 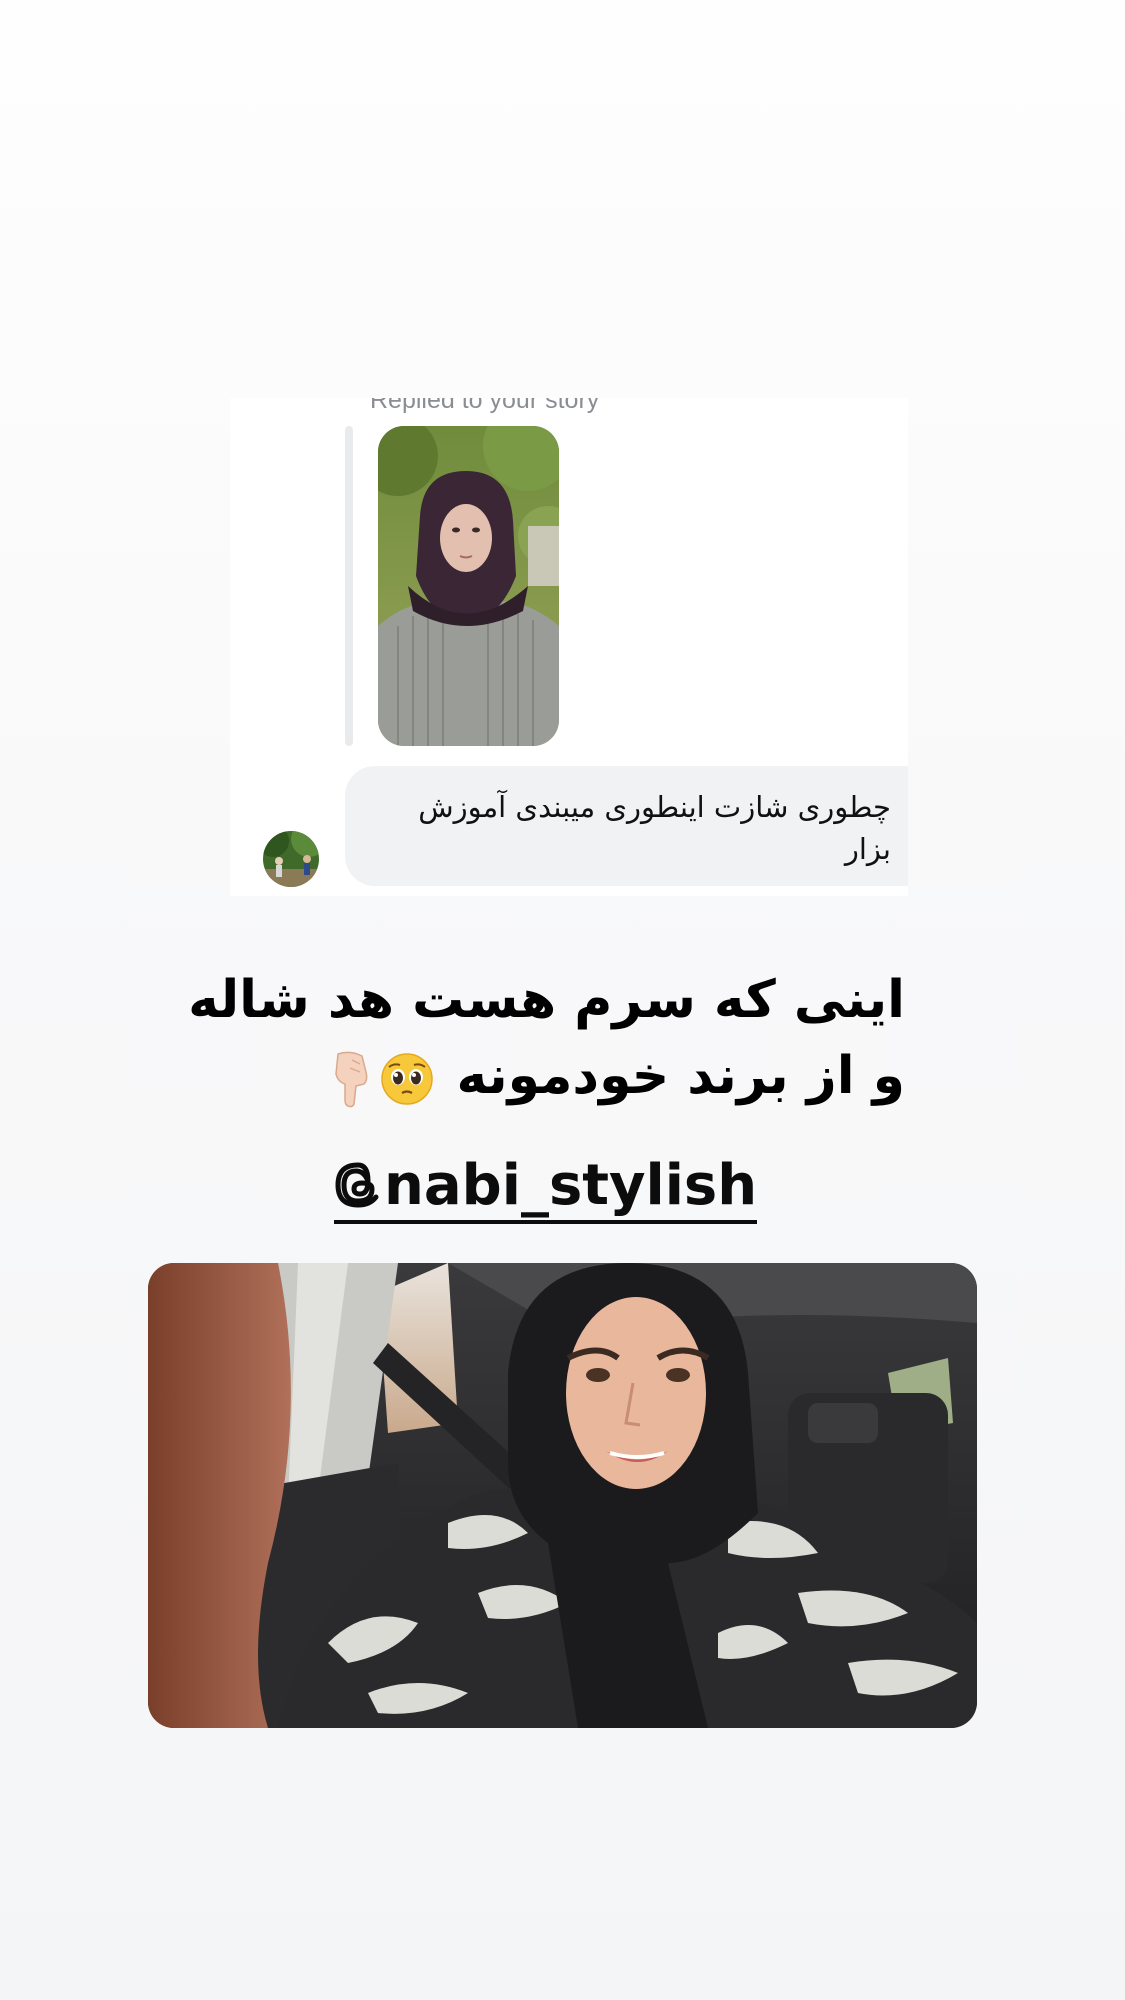 What do you see at coordinates (407, 1079) in the screenshot?
I see `pleading-face-icon` at bounding box center [407, 1079].